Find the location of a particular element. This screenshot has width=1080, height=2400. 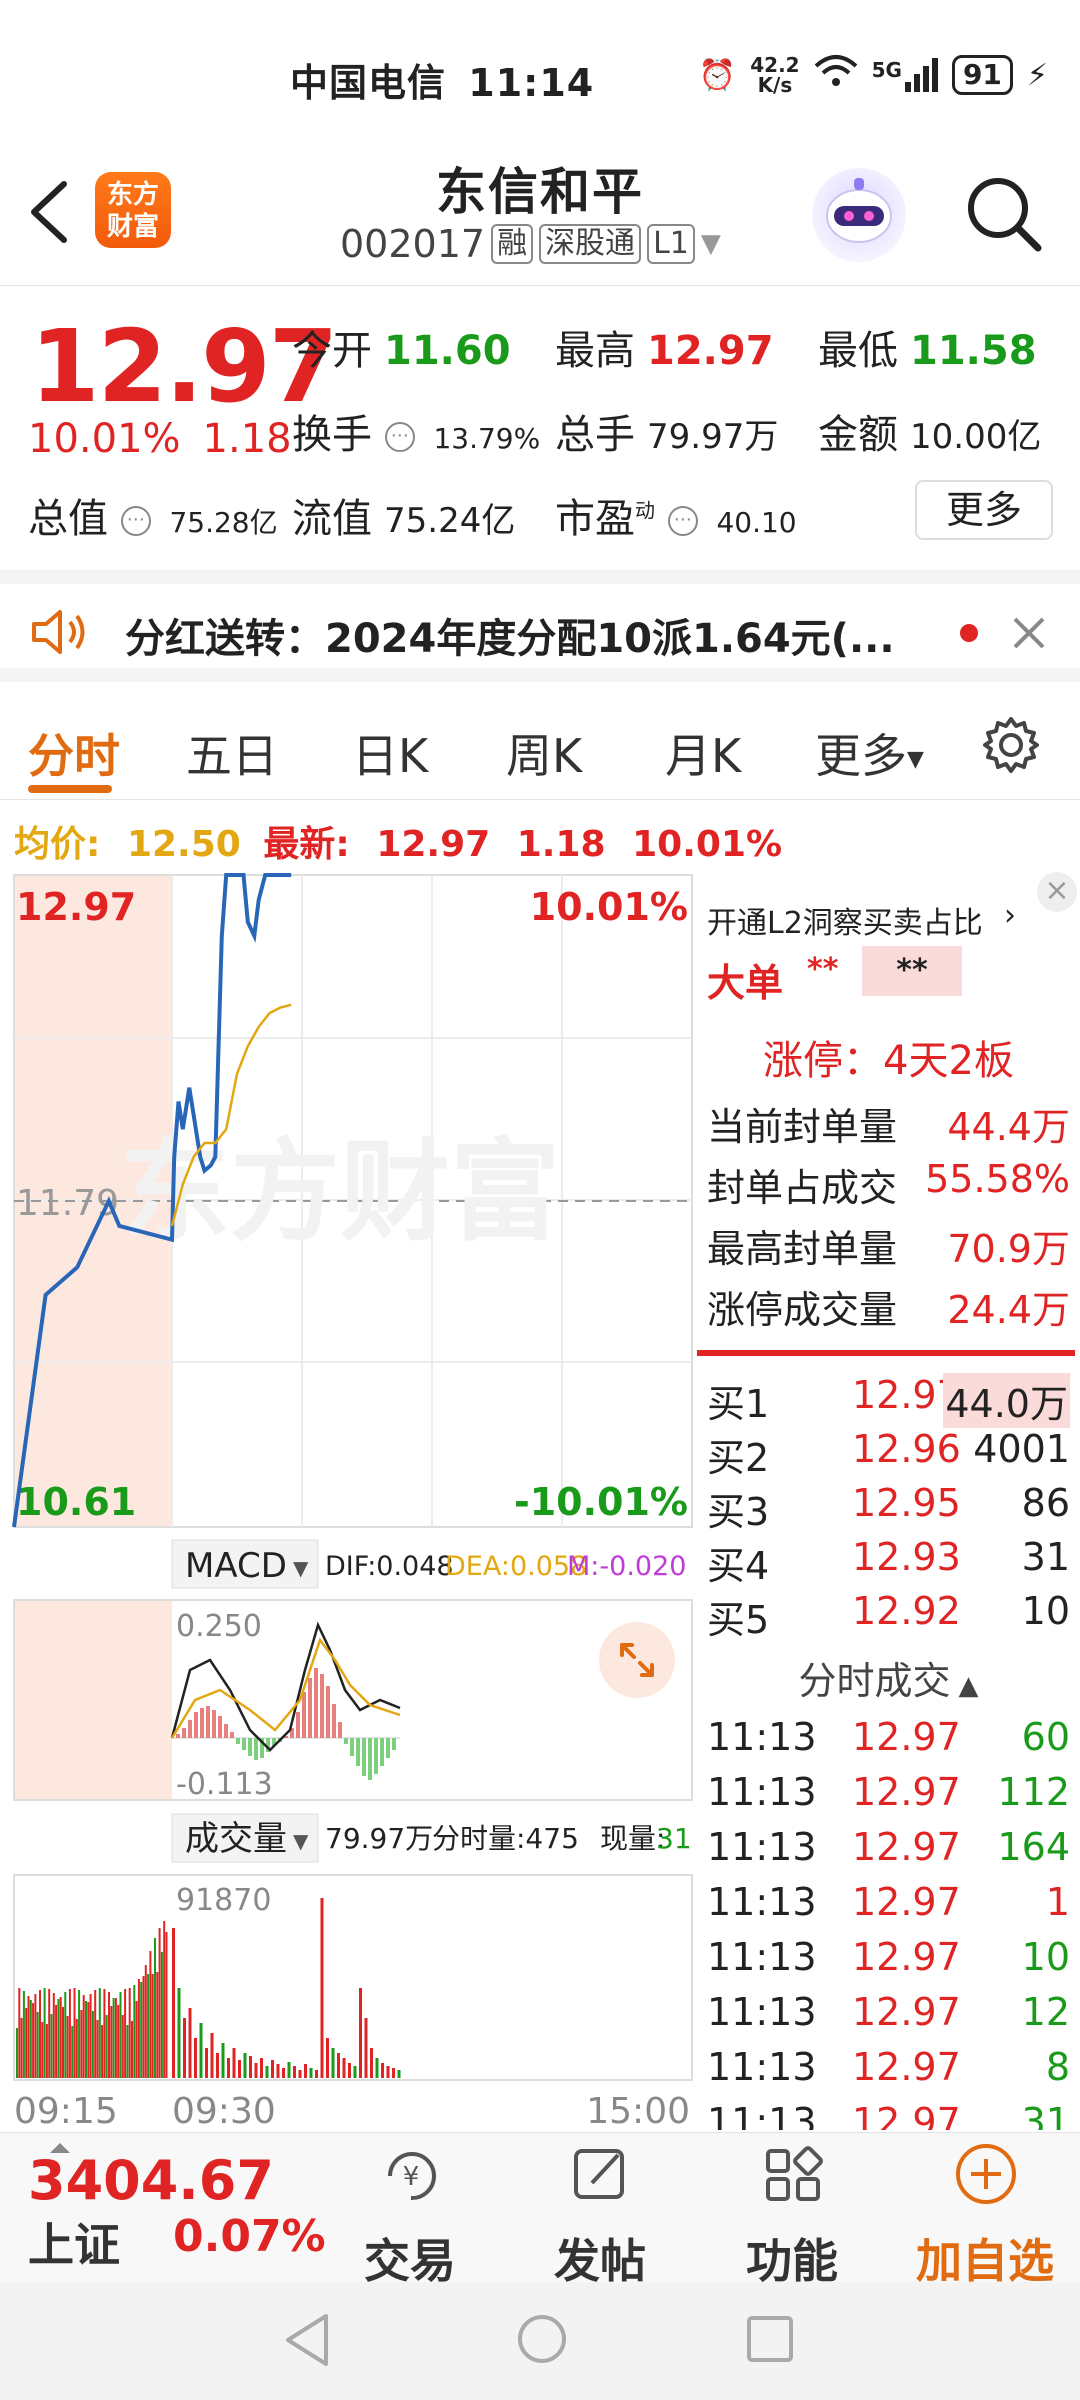

tab-more: 更多▼ is located at coordinates (869, 753).